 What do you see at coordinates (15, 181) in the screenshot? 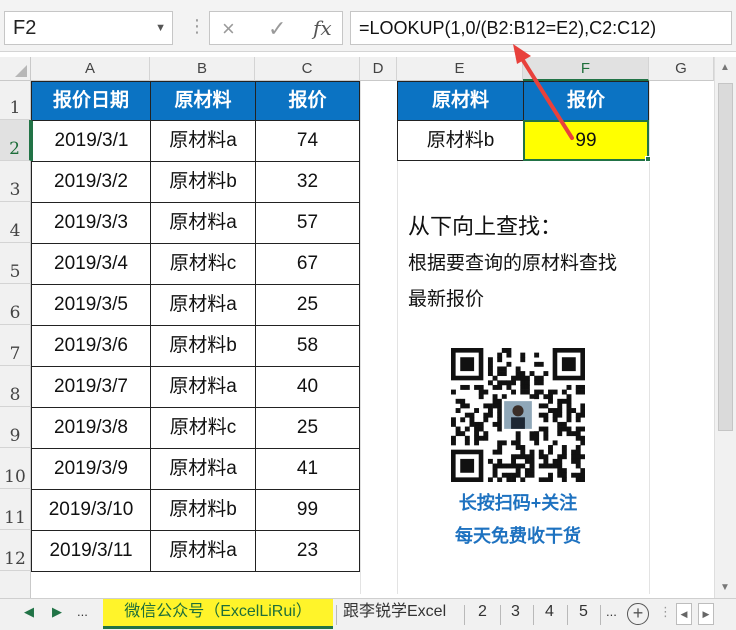
I see `row-header-3: 3` at bounding box center [15, 181].